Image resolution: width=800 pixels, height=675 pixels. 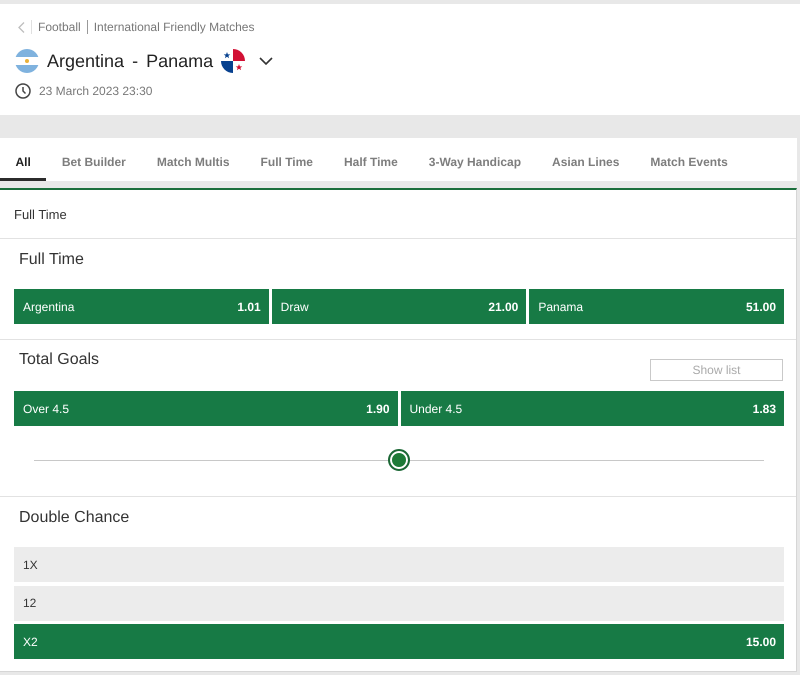 What do you see at coordinates (85, 61) in the screenshot?
I see `team-name: Argentina` at bounding box center [85, 61].